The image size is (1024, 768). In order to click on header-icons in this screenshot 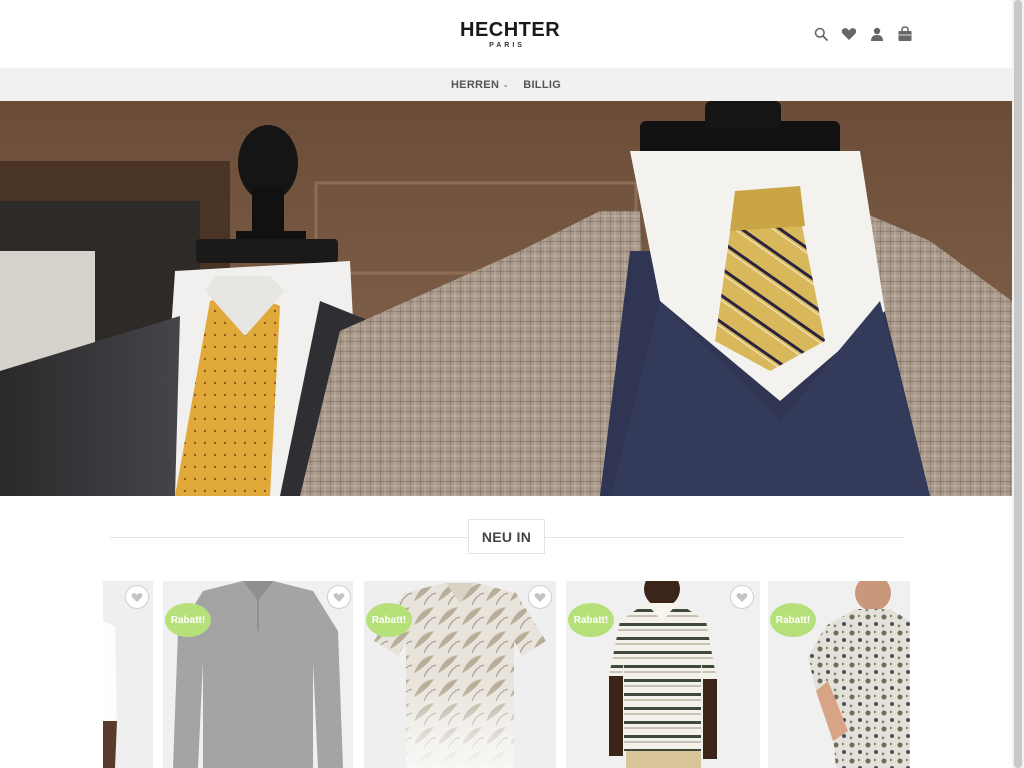, I will do `click(863, 34)`.